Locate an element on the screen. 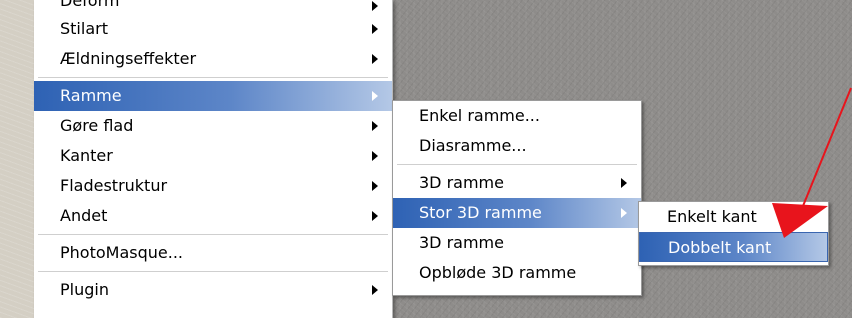 The height and width of the screenshot is (318, 852). menu-item-opblode-3d-ramme: Opbløde 3D ramme is located at coordinates (517, 273).